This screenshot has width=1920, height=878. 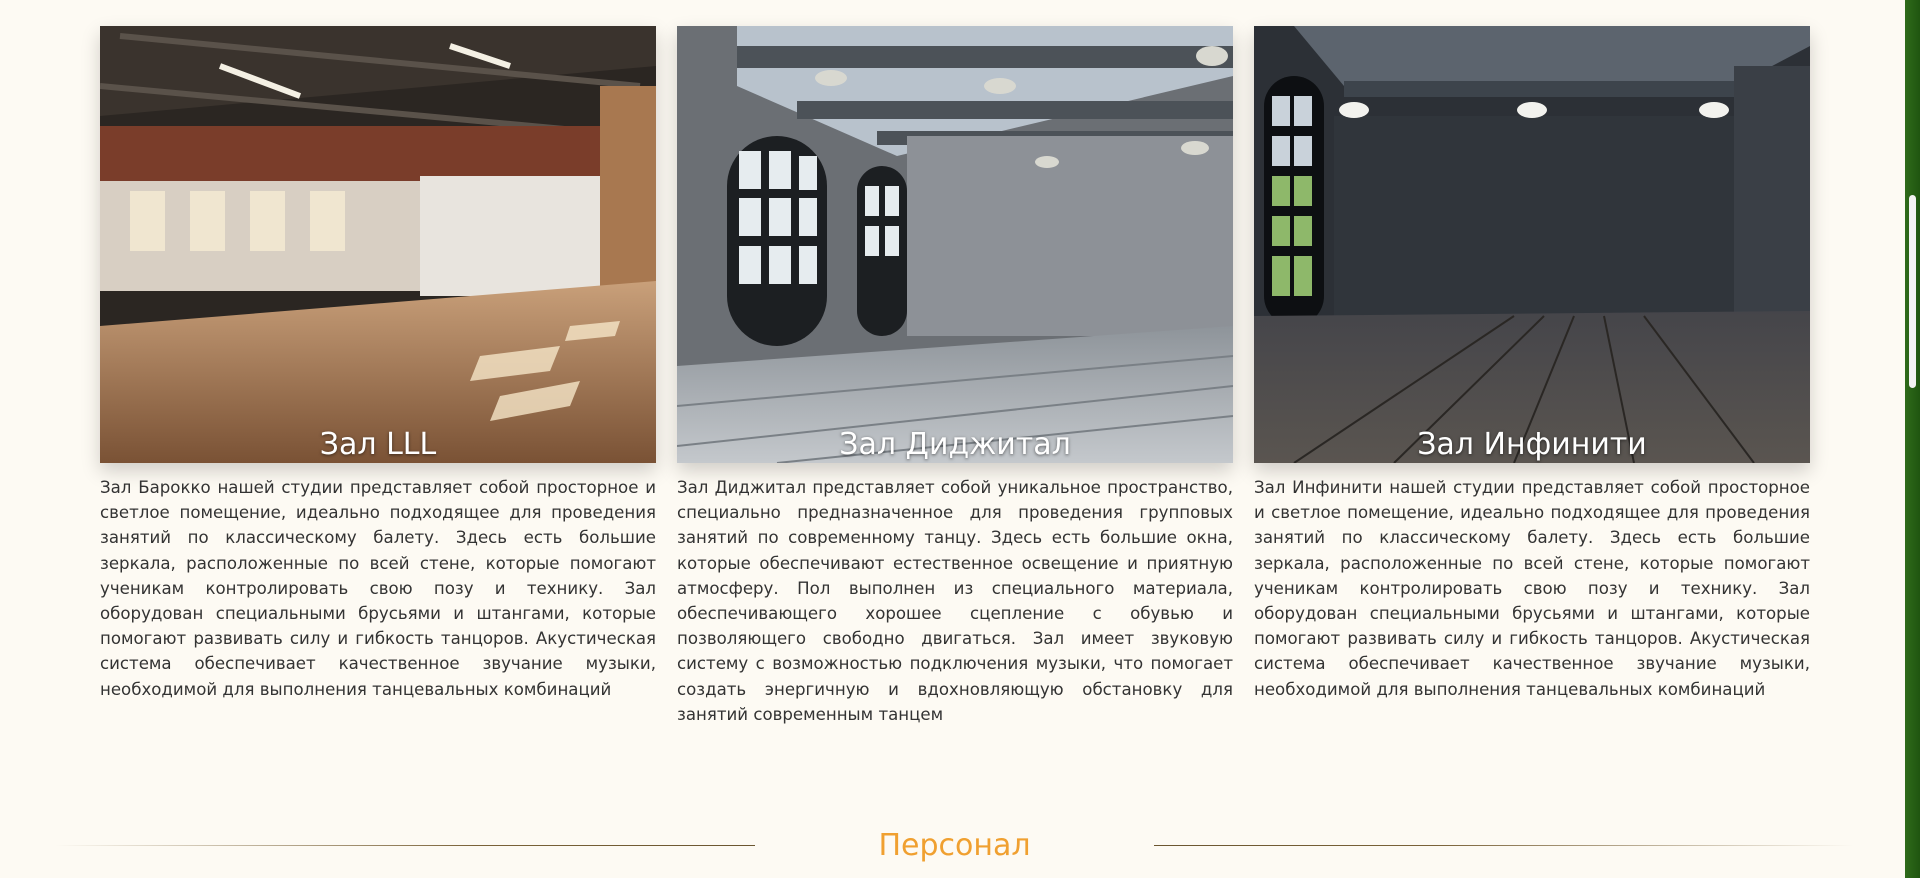 I want to click on vertical-scrollbar, so click(x=1912, y=439).